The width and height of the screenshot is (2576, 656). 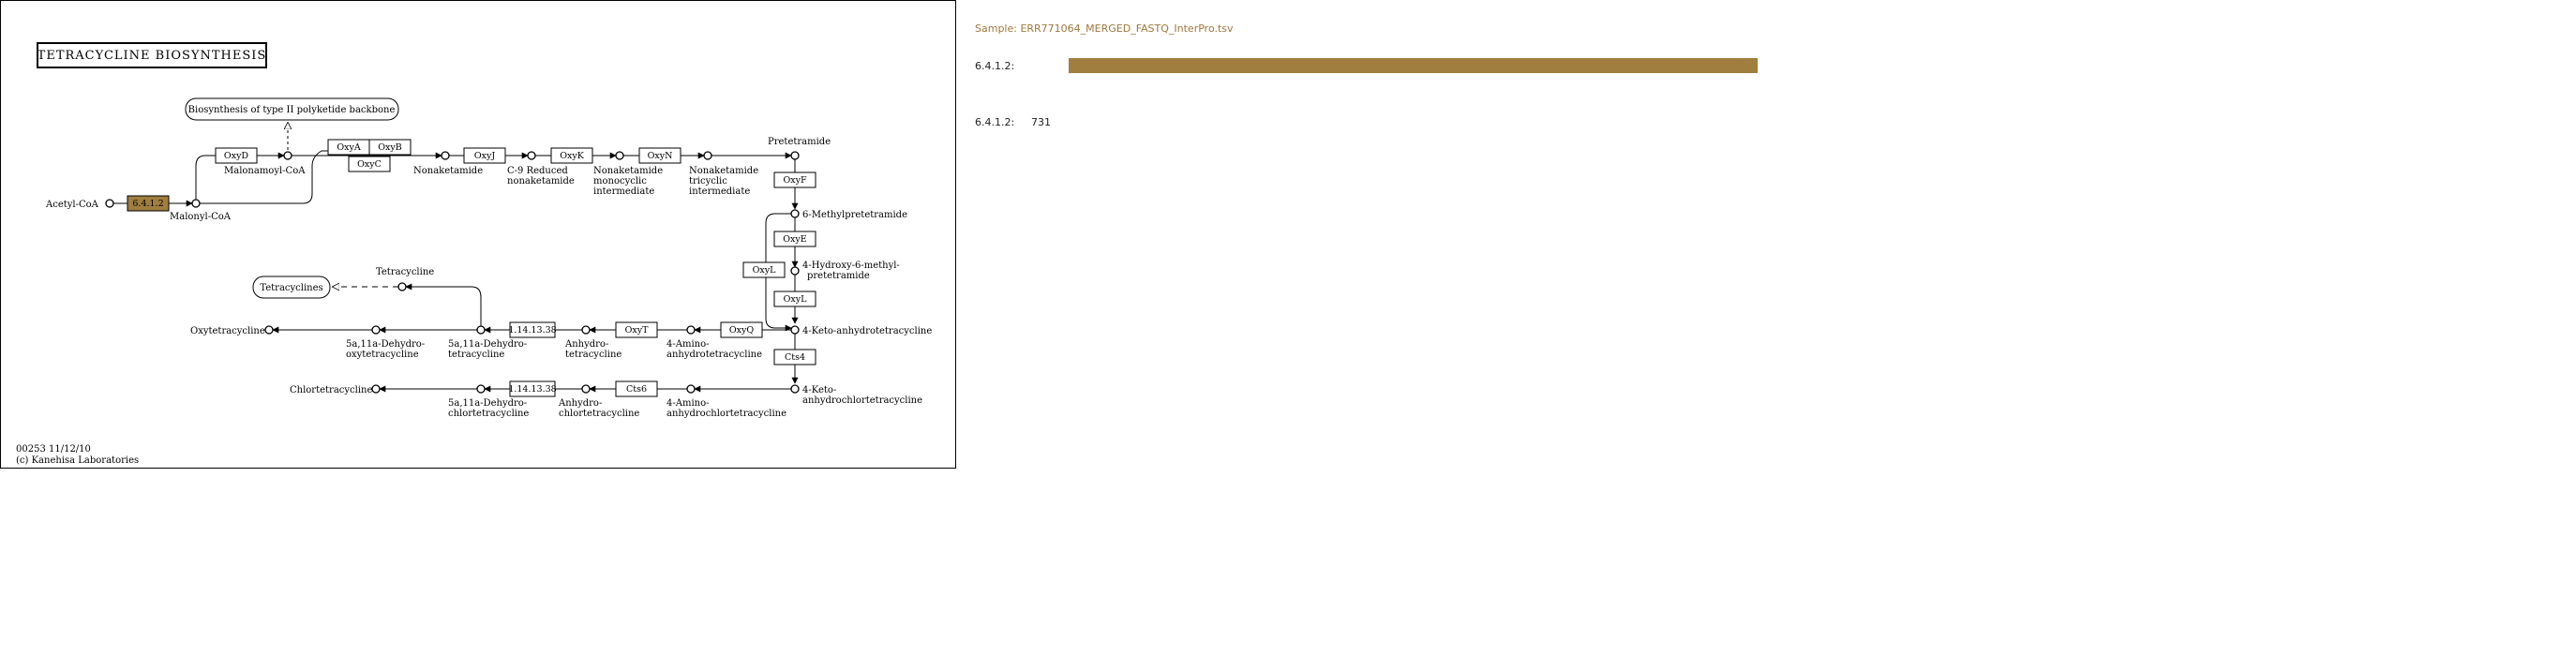 What do you see at coordinates (799, 142) in the screenshot?
I see `compound-label-pretetramide: Pretetramide` at bounding box center [799, 142].